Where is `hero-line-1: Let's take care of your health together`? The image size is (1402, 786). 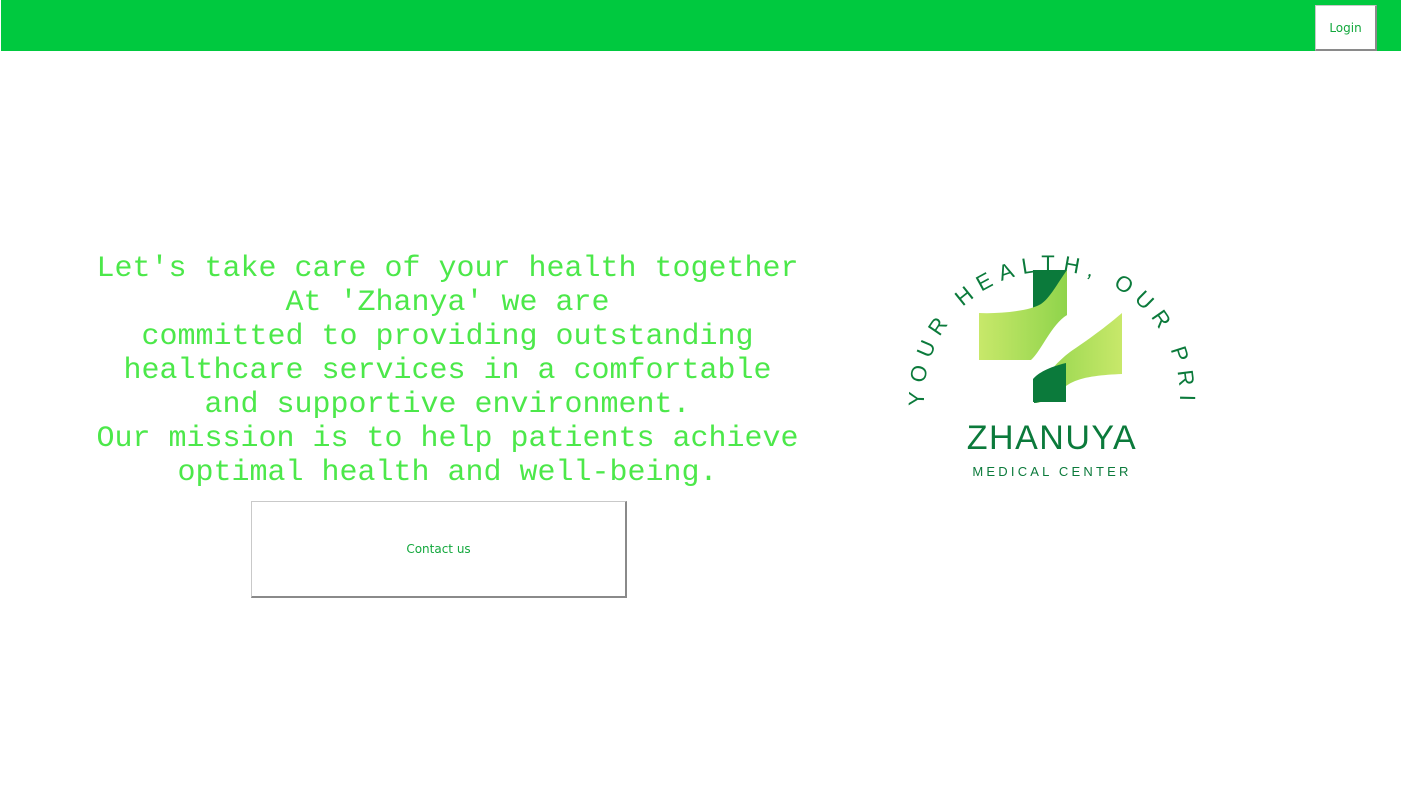
hero-line-1: Let's take care of your health together is located at coordinates (447, 269).